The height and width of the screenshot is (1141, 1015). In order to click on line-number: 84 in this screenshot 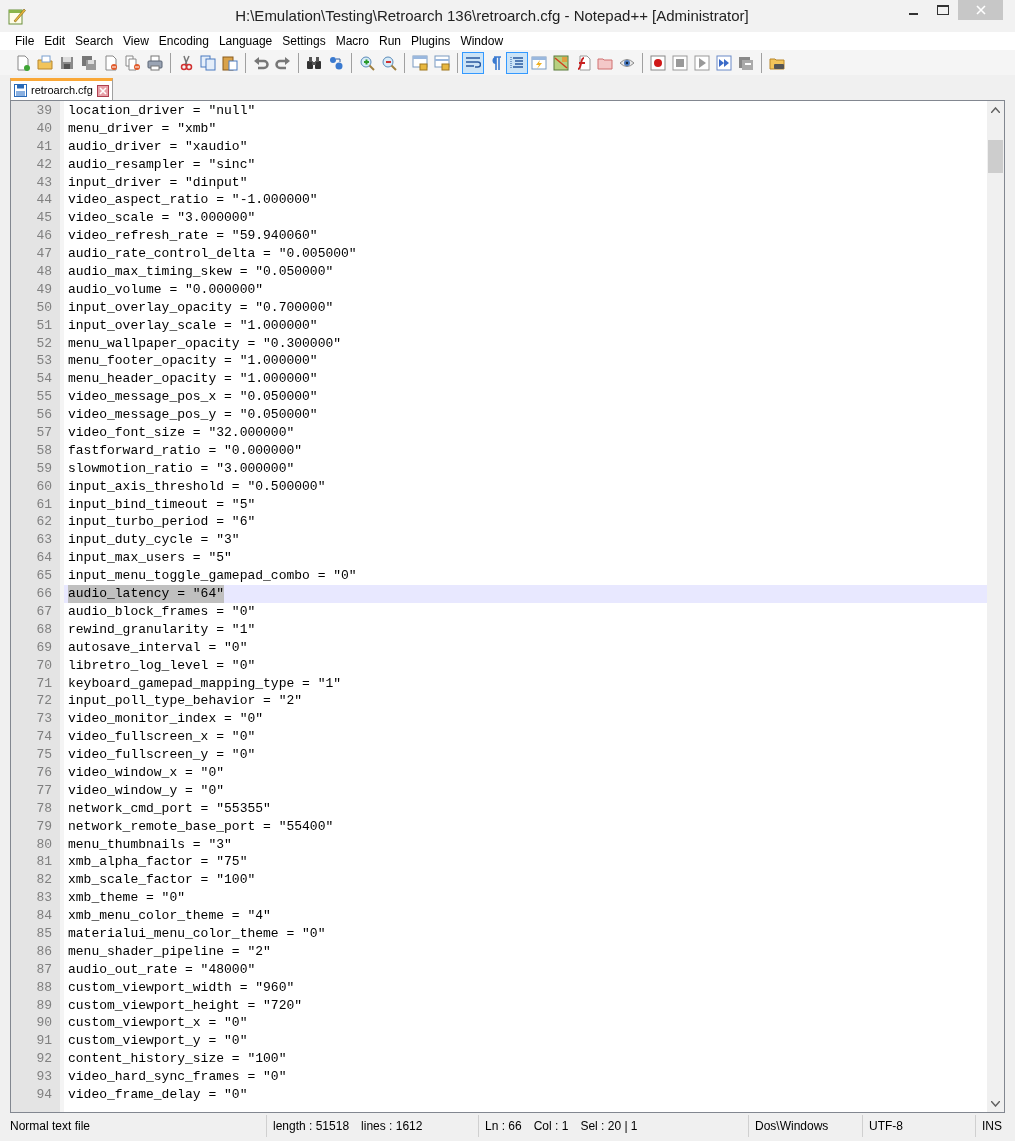, I will do `click(44, 916)`.